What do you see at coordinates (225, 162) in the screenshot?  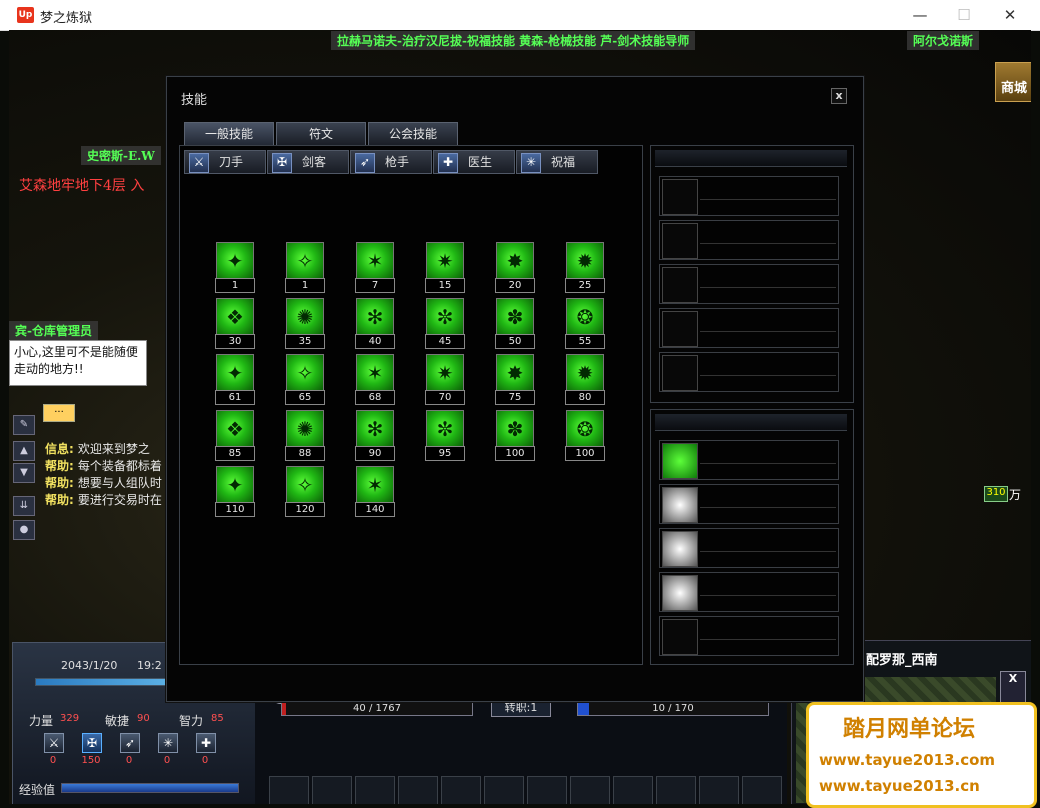 I see `tab-blade: ⚔ 刀手` at bounding box center [225, 162].